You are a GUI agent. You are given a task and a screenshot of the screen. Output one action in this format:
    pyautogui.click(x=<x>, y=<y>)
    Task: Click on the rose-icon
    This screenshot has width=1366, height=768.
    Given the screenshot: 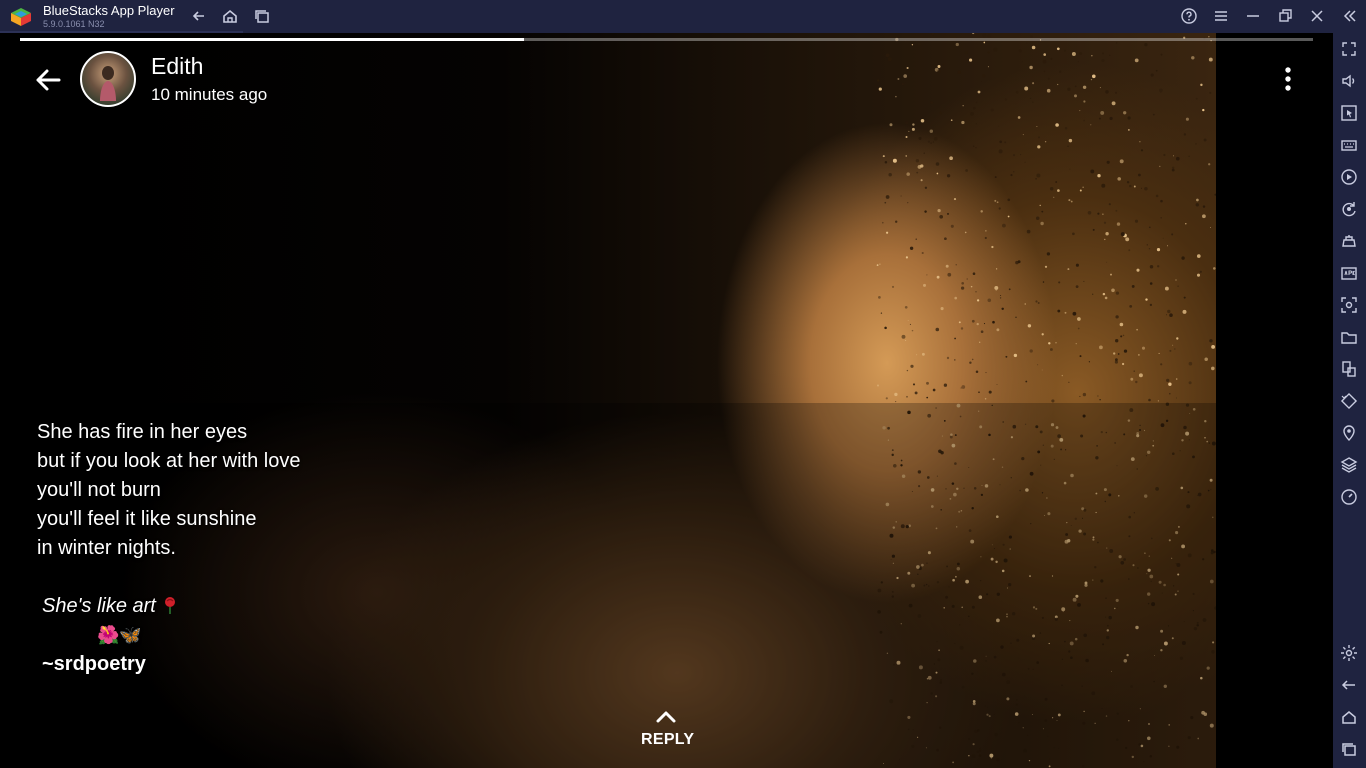 What is the action you would take?
    pyautogui.click(x=170, y=604)
    